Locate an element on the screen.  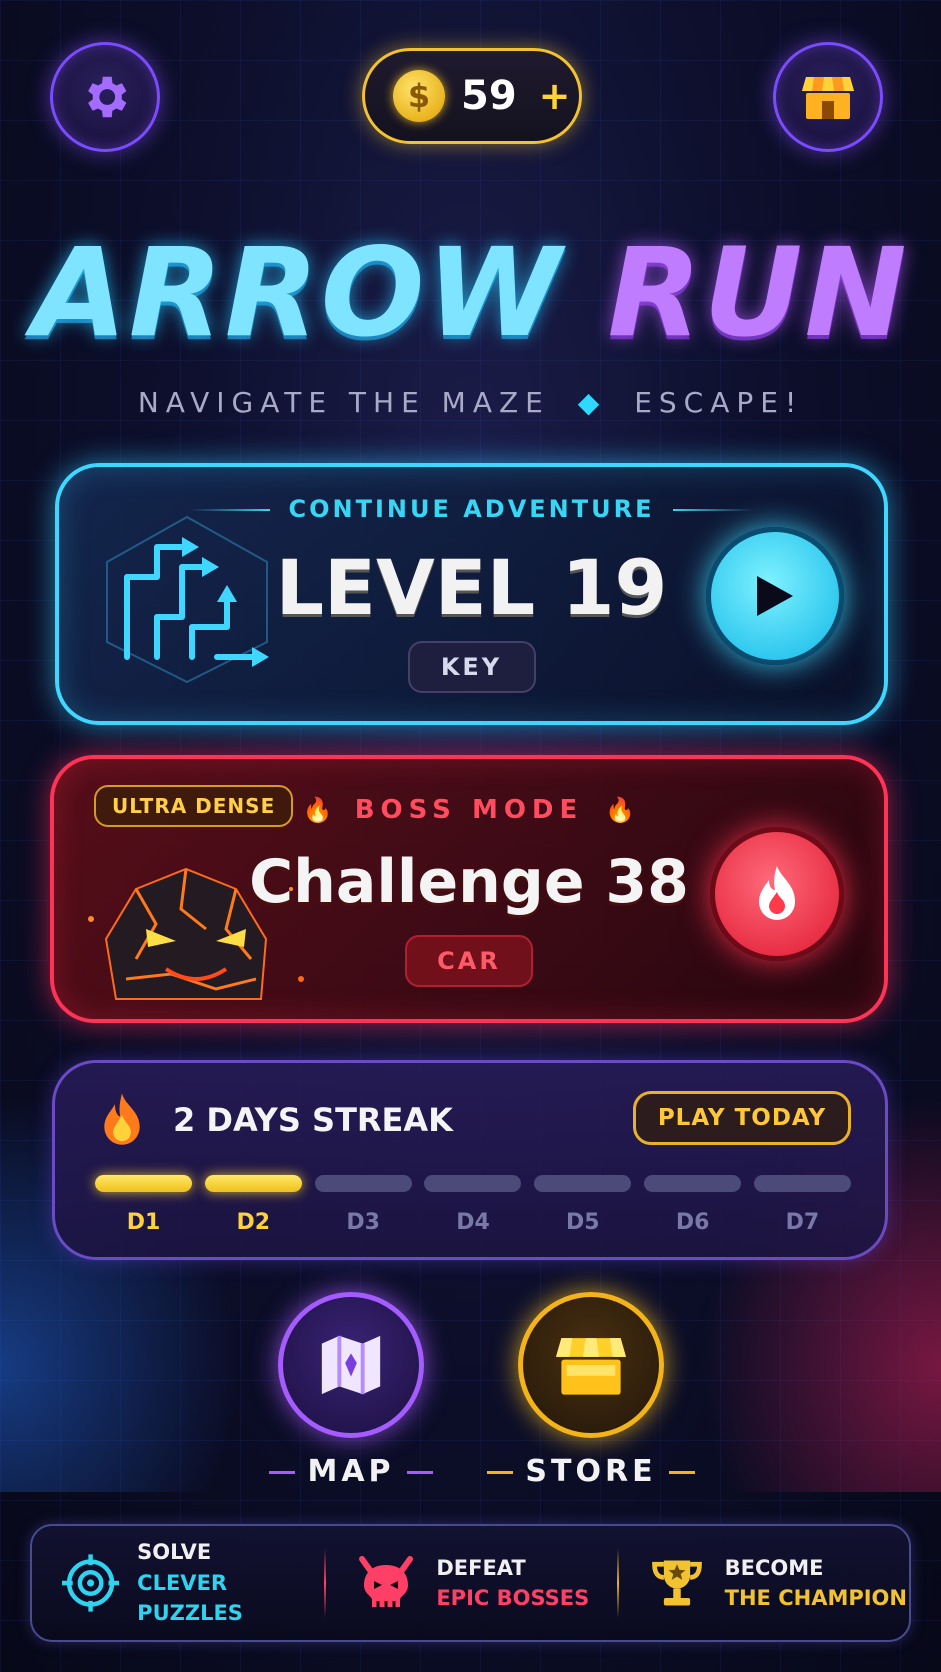
coin-icon: $ is located at coordinates (419, 96).